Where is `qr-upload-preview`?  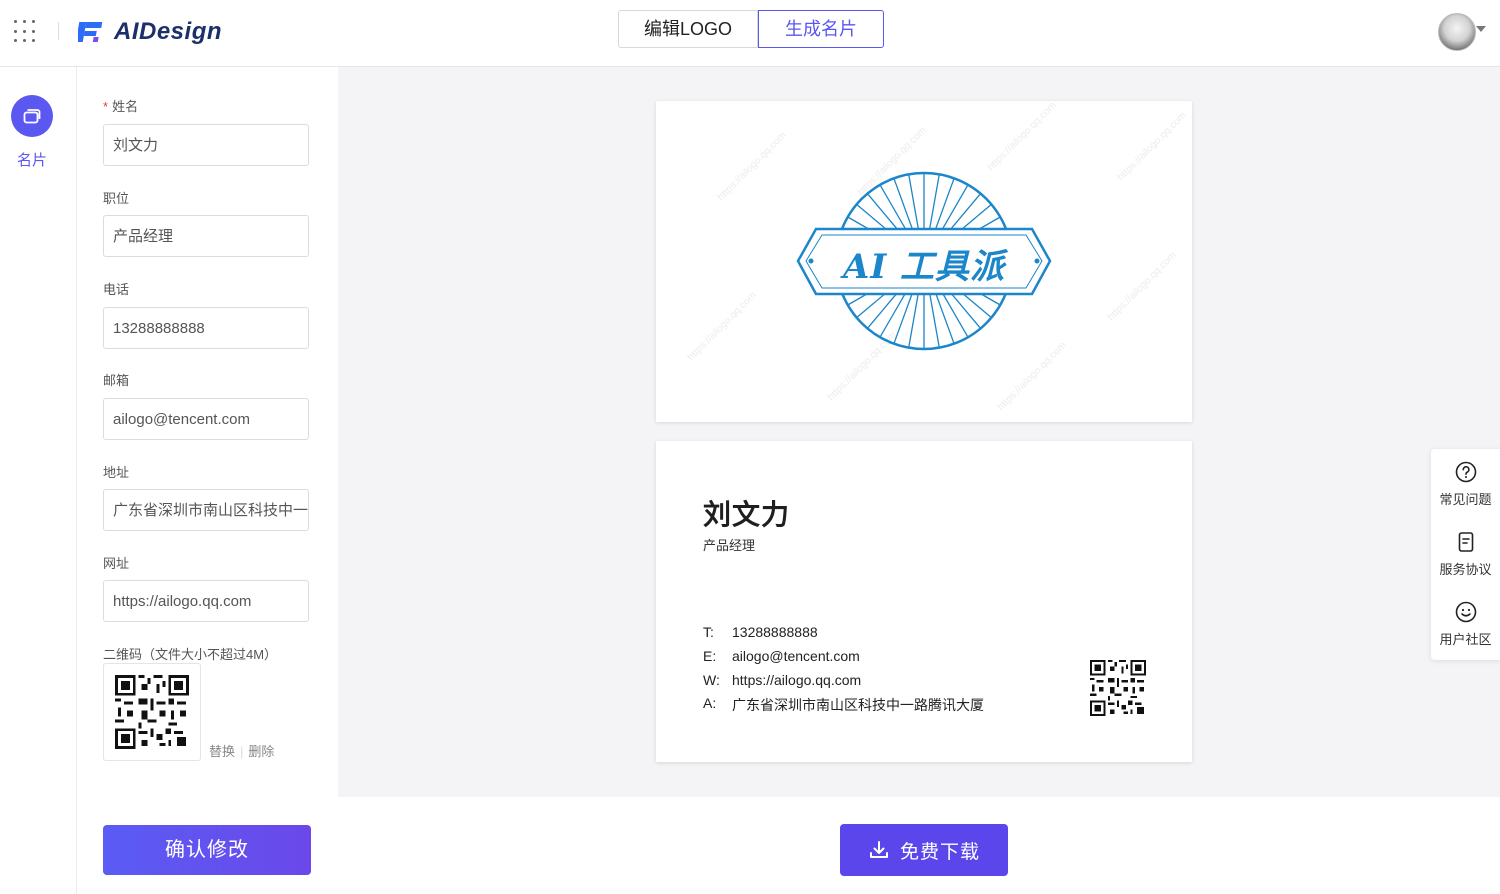
qr-upload-preview is located at coordinates (152, 712).